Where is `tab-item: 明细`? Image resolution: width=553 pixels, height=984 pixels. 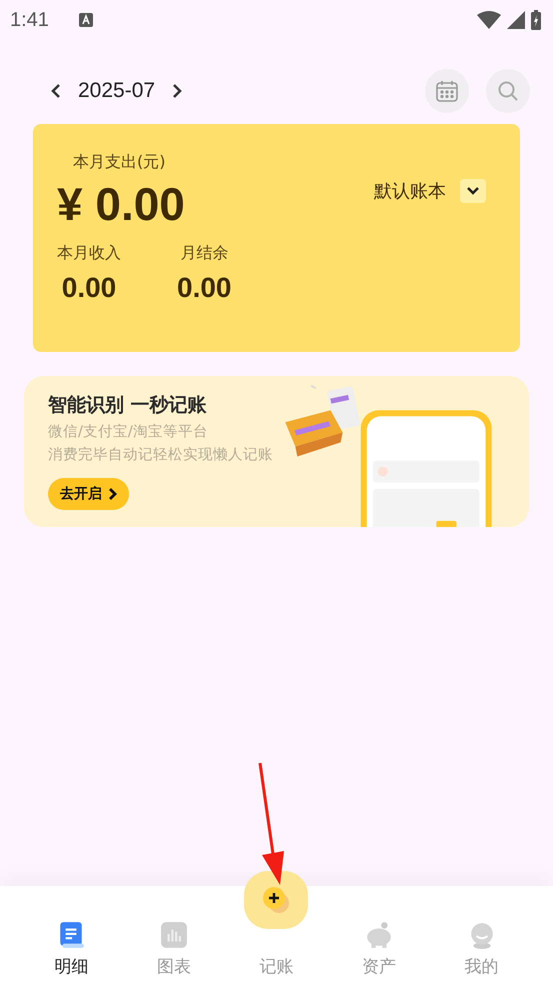
tab-item: 明细 is located at coordinates (71, 949).